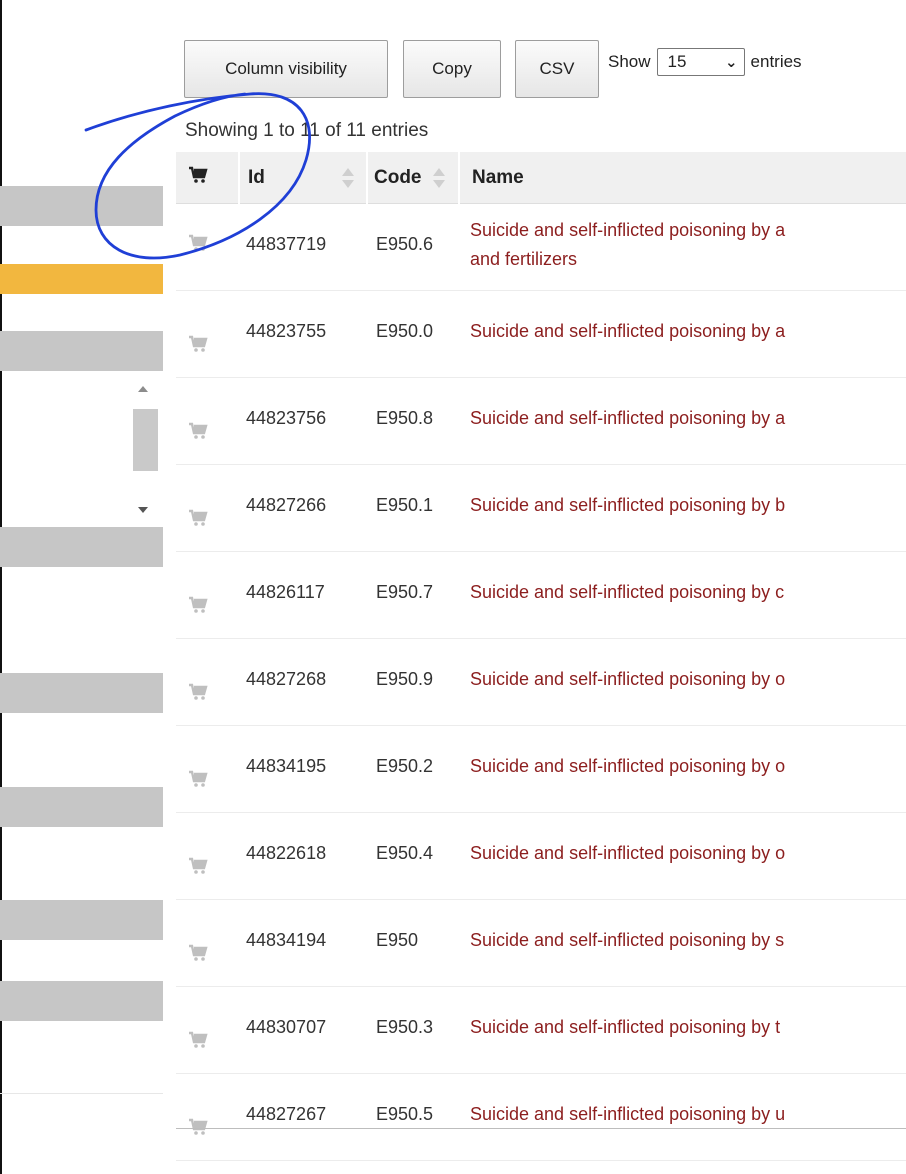 This screenshot has width=906, height=1174. What do you see at coordinates (452, 69) in the screenshot?
I see `copy-button: Copy` at bounding box center [452, 69].